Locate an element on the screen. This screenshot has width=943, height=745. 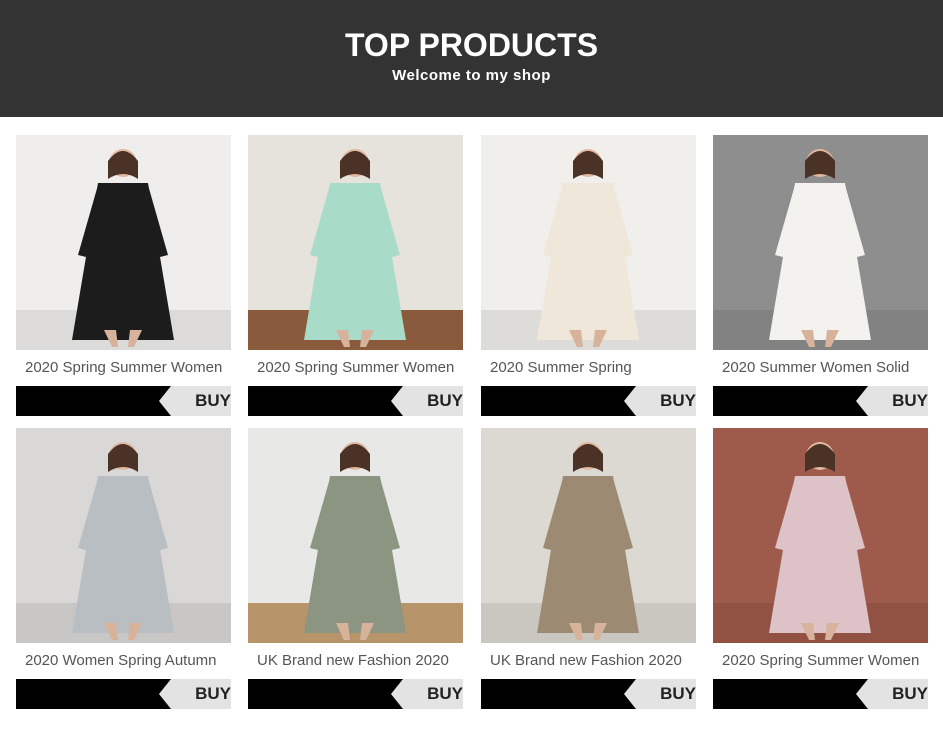
page-title: TOP PRODUCTS is located at coordinates (471, 45).